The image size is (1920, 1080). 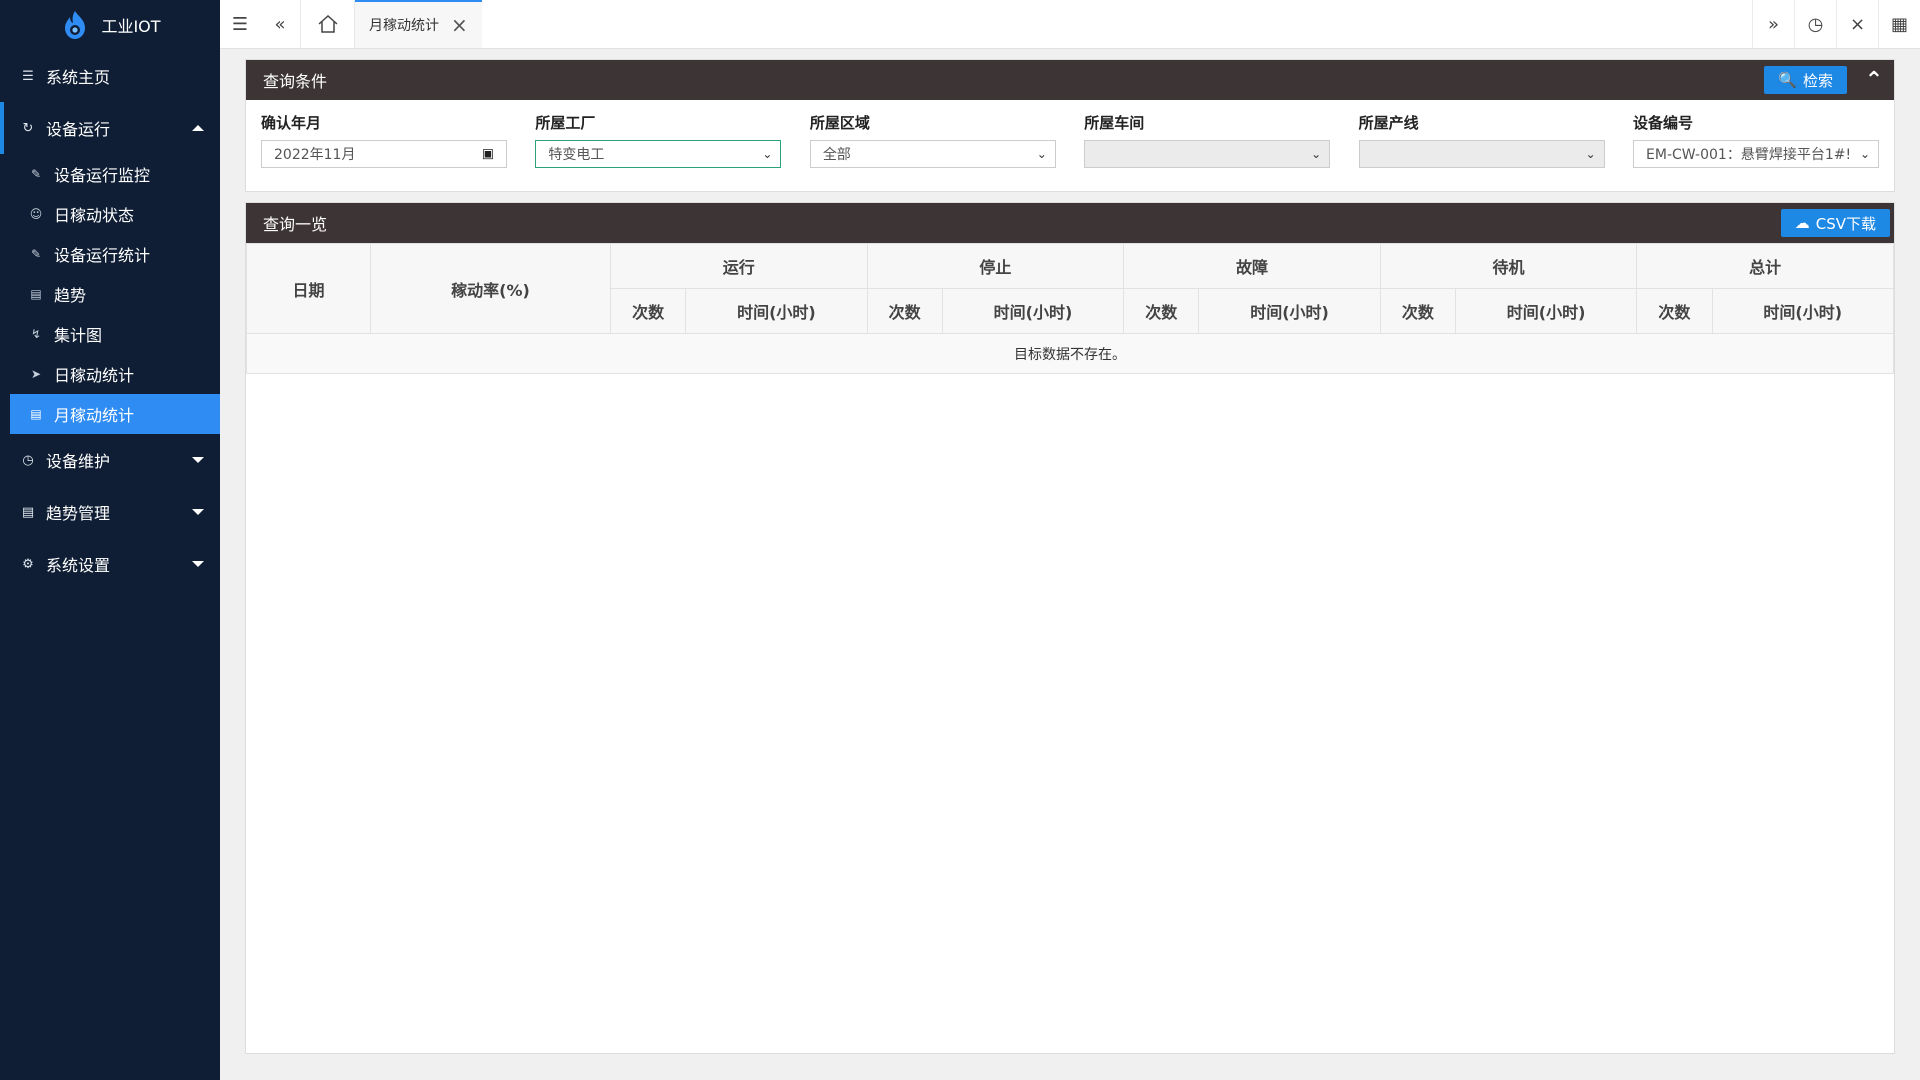 I want to click on sidebar-item-label: 系统设置, so click(x=78, y=565).